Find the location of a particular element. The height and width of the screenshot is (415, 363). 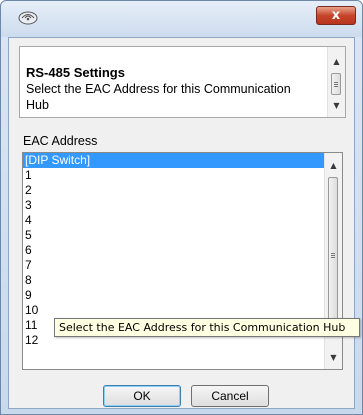

listbox-scroll-thumb is located at coordinates (333, 256).